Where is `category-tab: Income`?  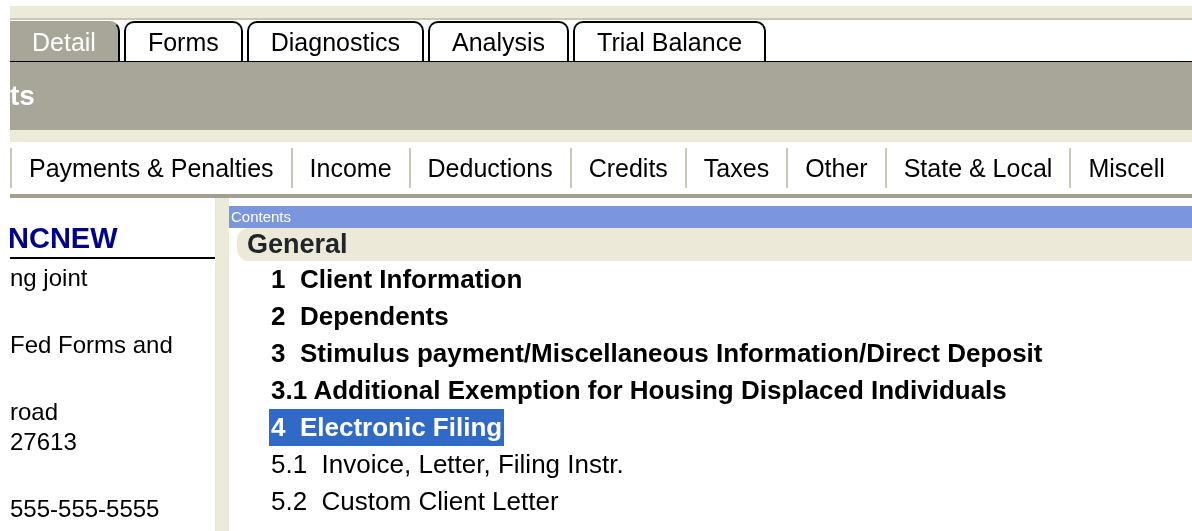 category-tab: Income is located at coordinates (349, 168).